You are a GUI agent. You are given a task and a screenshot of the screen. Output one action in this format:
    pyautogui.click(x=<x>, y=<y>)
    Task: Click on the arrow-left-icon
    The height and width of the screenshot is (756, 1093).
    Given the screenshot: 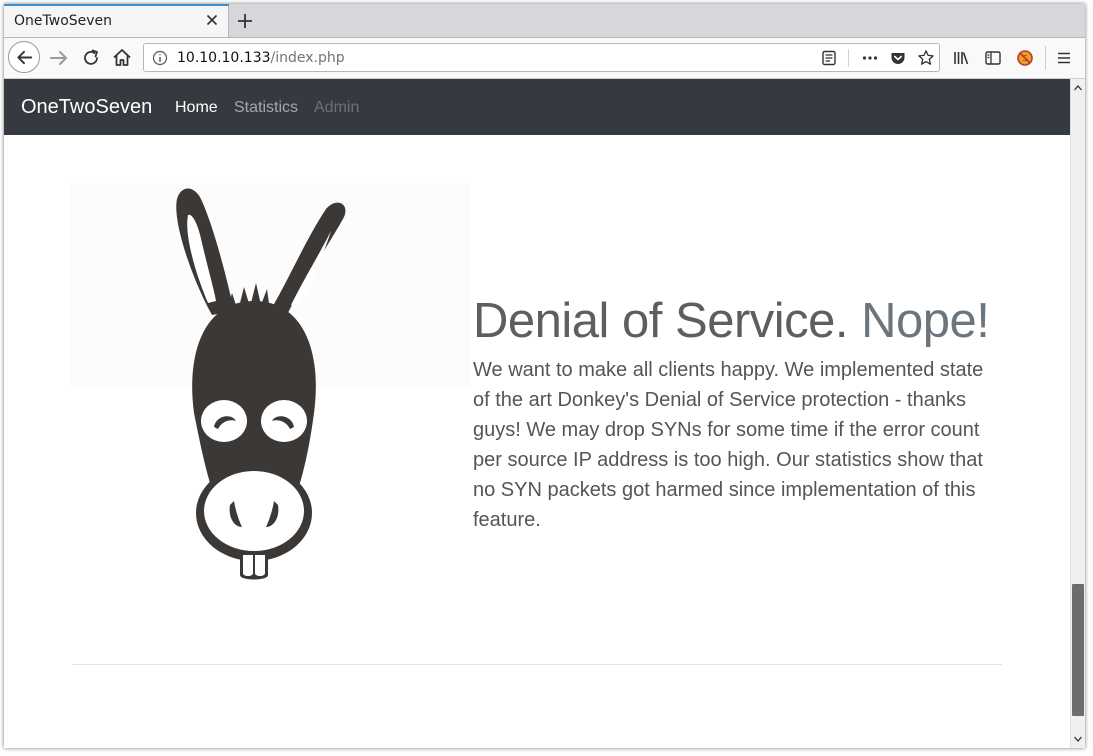 What is the action you would take?
    pyautogui.click(x=25, y=57)
    